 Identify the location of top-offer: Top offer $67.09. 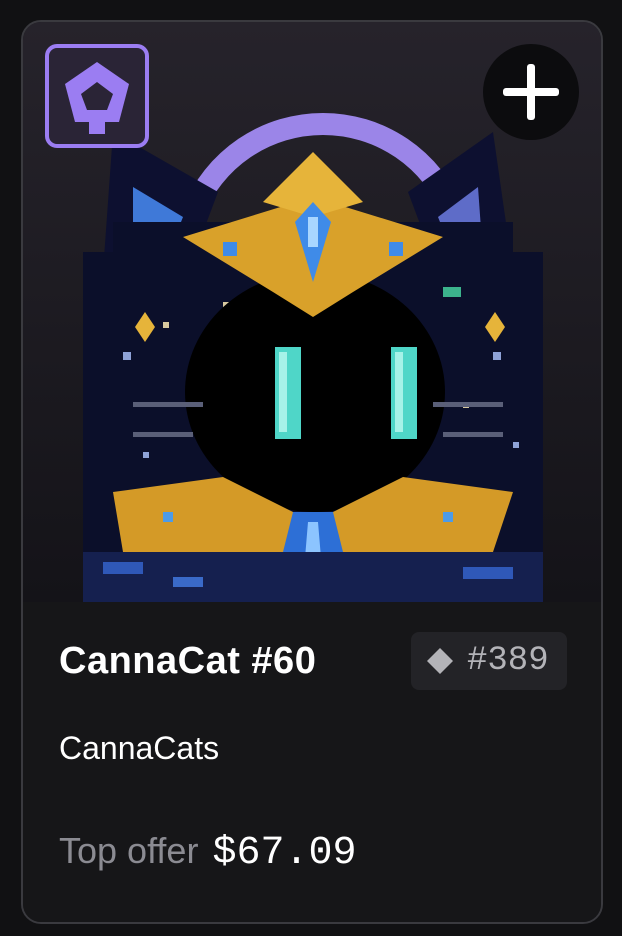
(207, 853).